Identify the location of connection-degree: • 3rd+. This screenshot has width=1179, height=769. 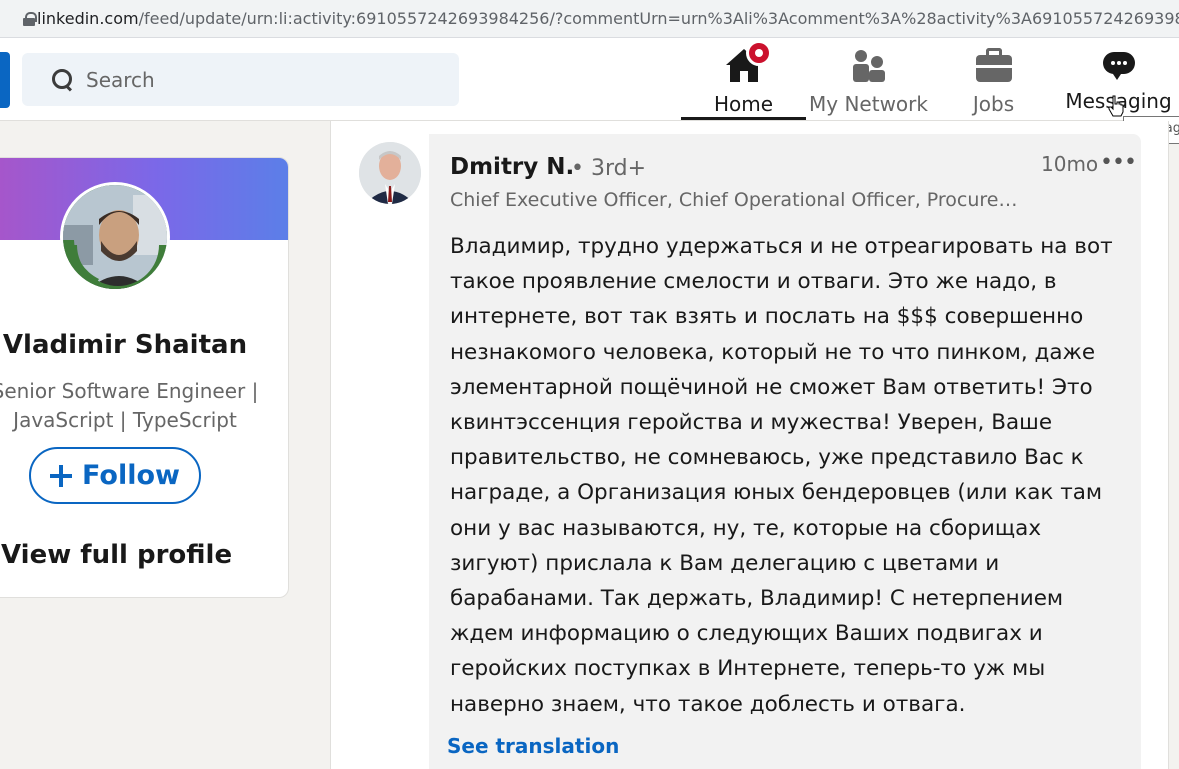
(609, 168).